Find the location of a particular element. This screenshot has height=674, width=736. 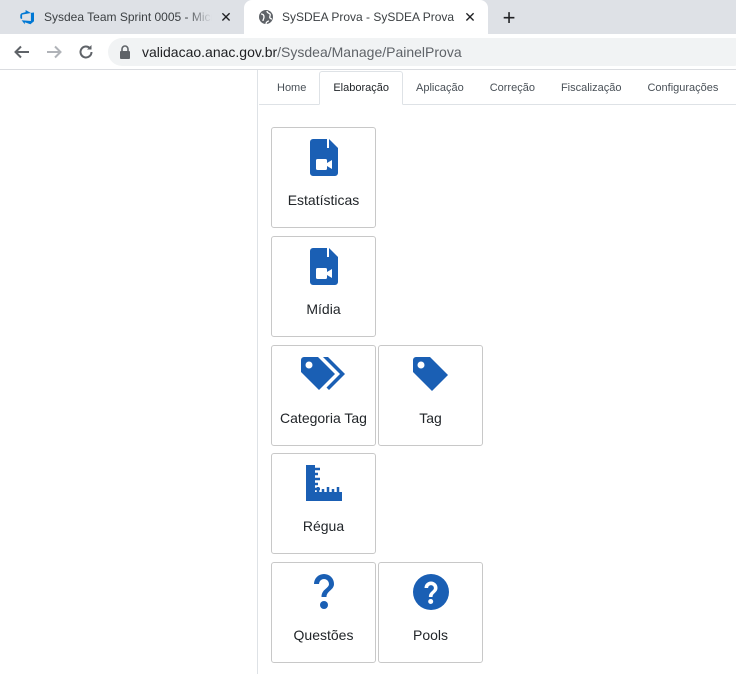

tab-correcao: Correção is located at coordinates (512, 87).